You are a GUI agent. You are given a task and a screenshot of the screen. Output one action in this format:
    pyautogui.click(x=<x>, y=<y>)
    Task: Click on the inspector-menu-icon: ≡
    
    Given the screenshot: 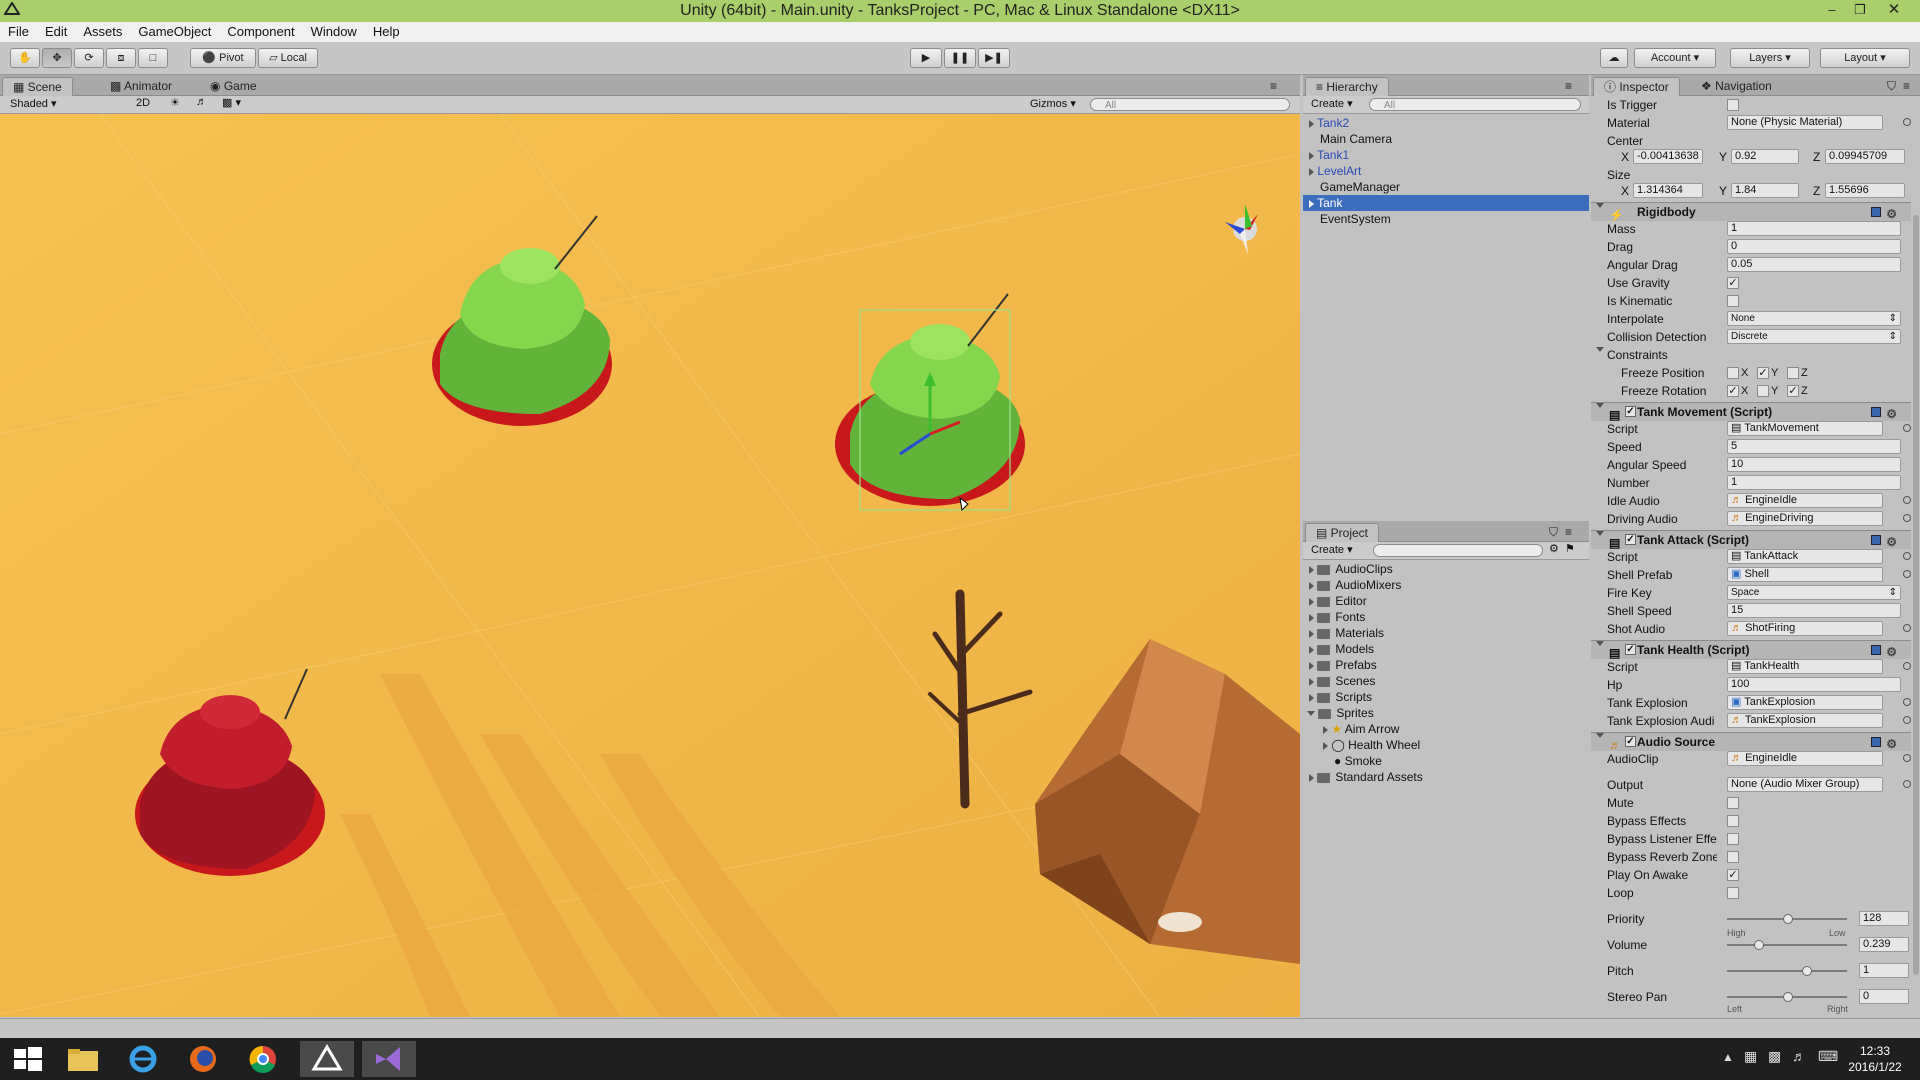 What is the action you would take?
    pyautogui.click(x=1906, y=86)
    